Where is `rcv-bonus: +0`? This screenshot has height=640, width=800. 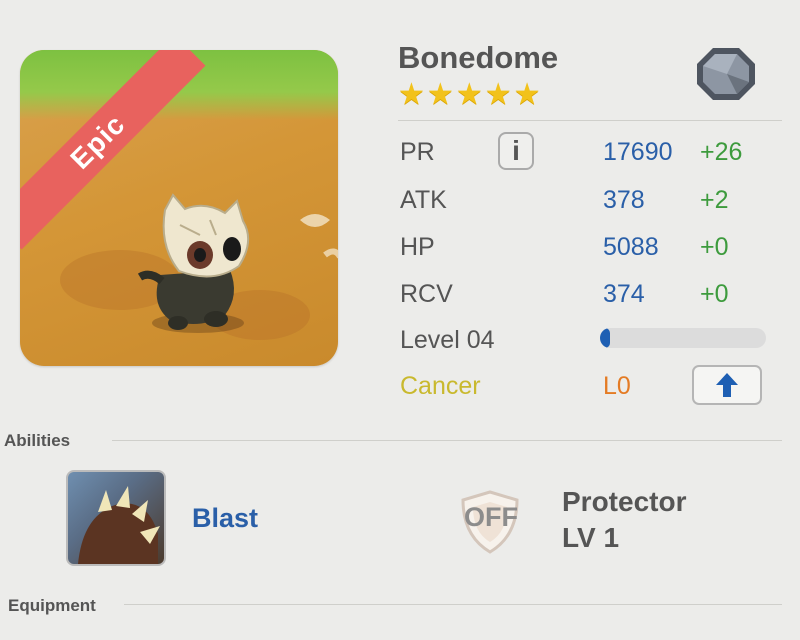
rcv-bonus: +0 is located at coordinates (714, 294).